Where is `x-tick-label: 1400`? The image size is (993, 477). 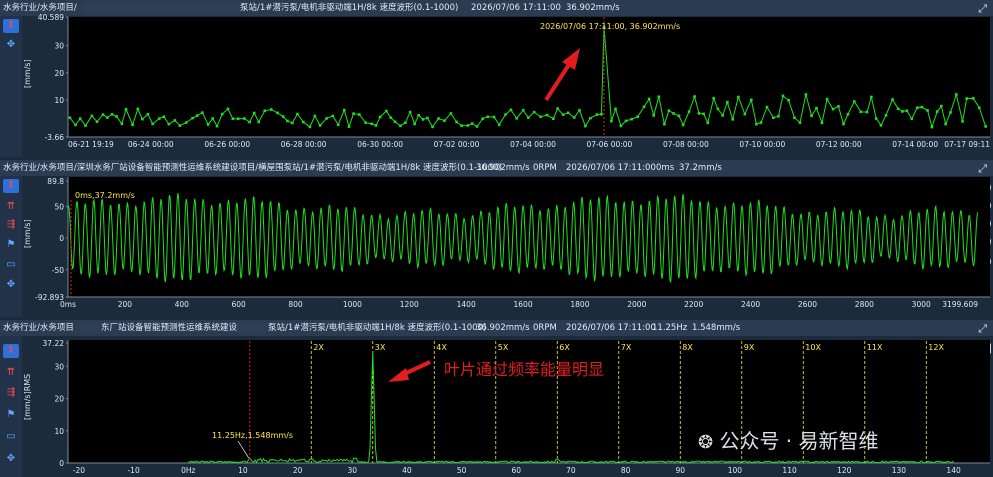 x-tick-label: 1400 is located at coordinates (466, 304).